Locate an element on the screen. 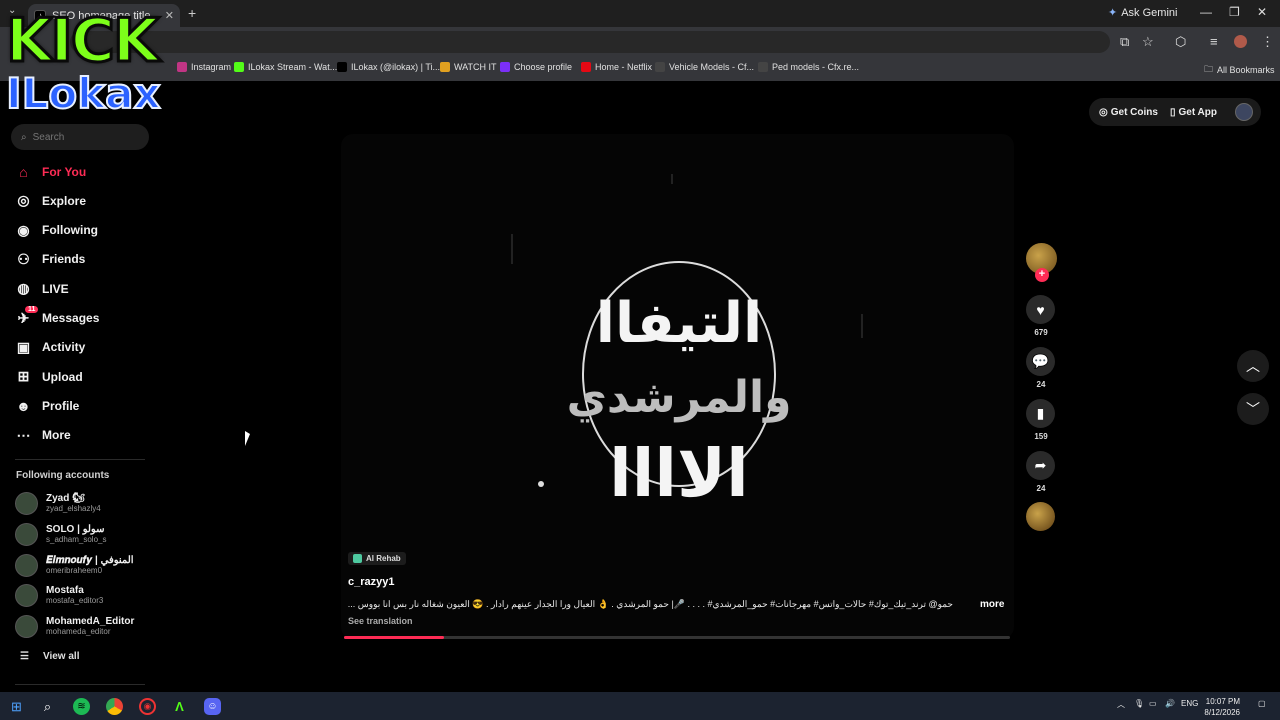 The height and width of the screenshot is (720, 1280). previous-video-button: ︿ is located at coordinates (1253, 366).